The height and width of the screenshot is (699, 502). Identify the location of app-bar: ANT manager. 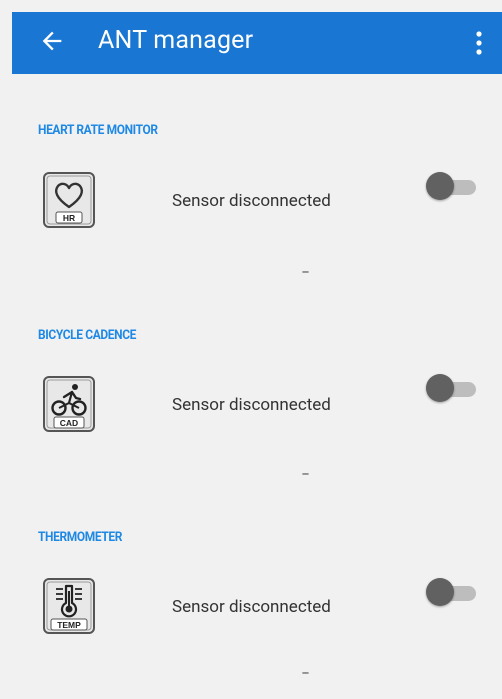
(257, 43).